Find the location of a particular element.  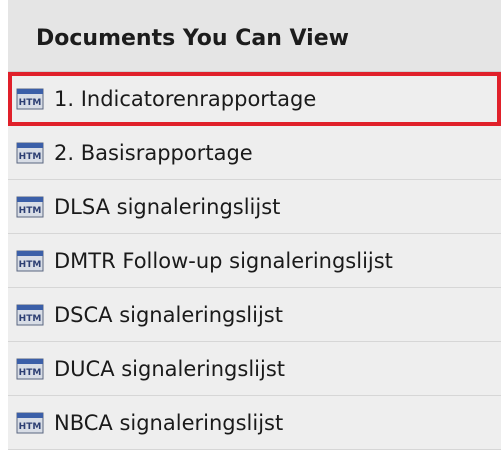

document-item-duca: HTM DUCA signaleringslijst is located at coordinates (254, 369).